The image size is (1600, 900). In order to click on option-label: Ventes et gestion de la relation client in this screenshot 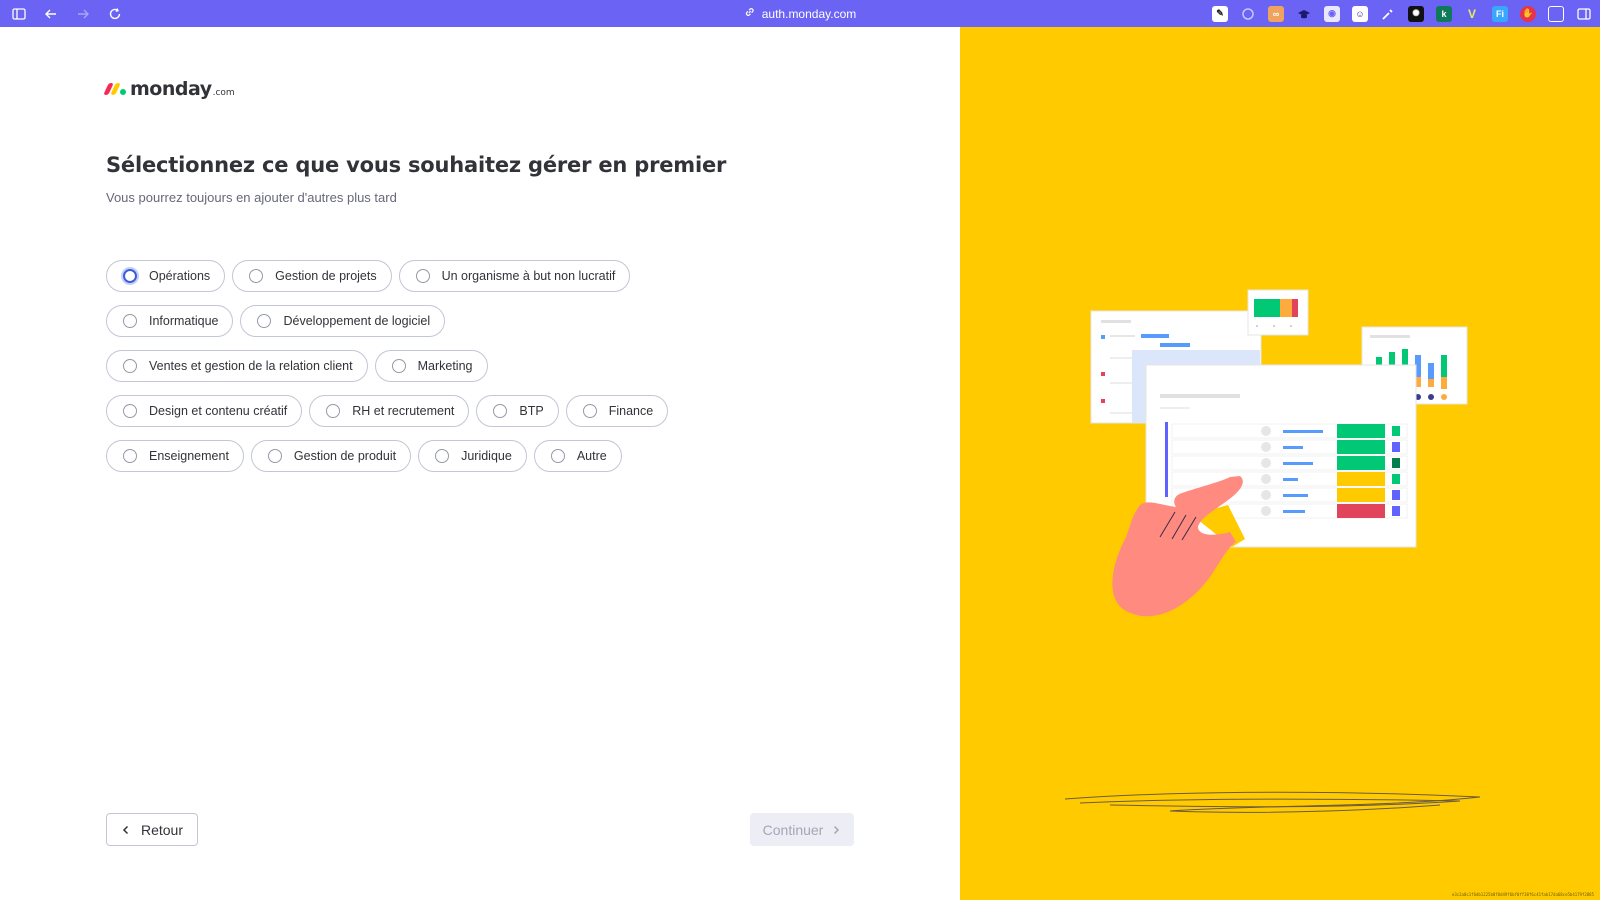, I will do `click(251, 366)`.